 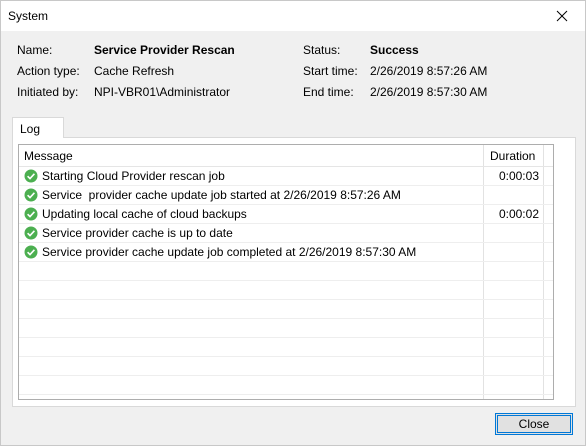 I want to click on log-message: Updating local cache of cloud backups, so click(x=144, y=214).